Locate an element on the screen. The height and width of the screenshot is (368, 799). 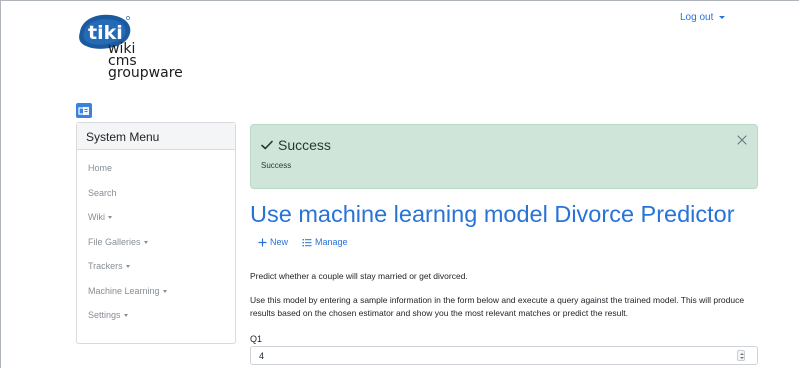
sidebar-item-search: Search is located at coordinates (156, 198).